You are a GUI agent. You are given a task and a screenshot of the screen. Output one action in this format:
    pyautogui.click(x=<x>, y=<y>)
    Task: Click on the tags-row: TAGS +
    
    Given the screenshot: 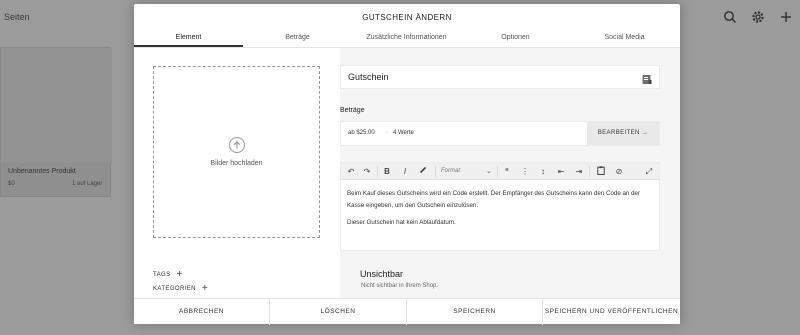 What is the action you would take?
    pyautogui.click(x=168, y=275)
    